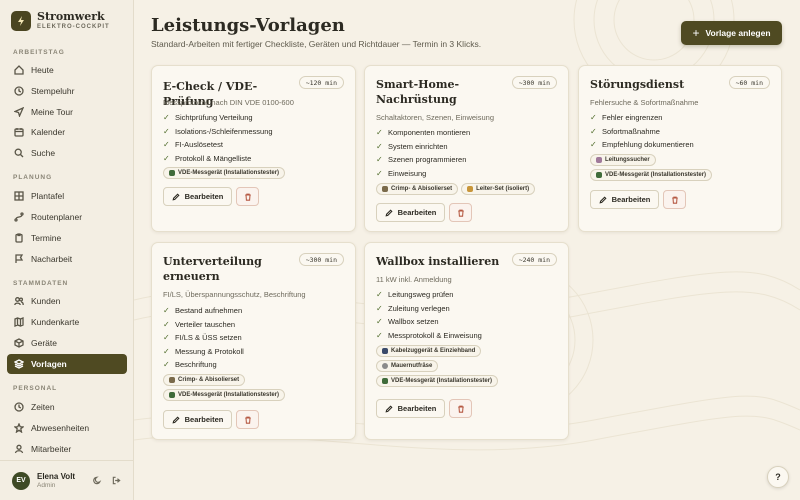 The height and width of the screenshot is (500, 800). I want to click on clock-icon, so click(19, 407).